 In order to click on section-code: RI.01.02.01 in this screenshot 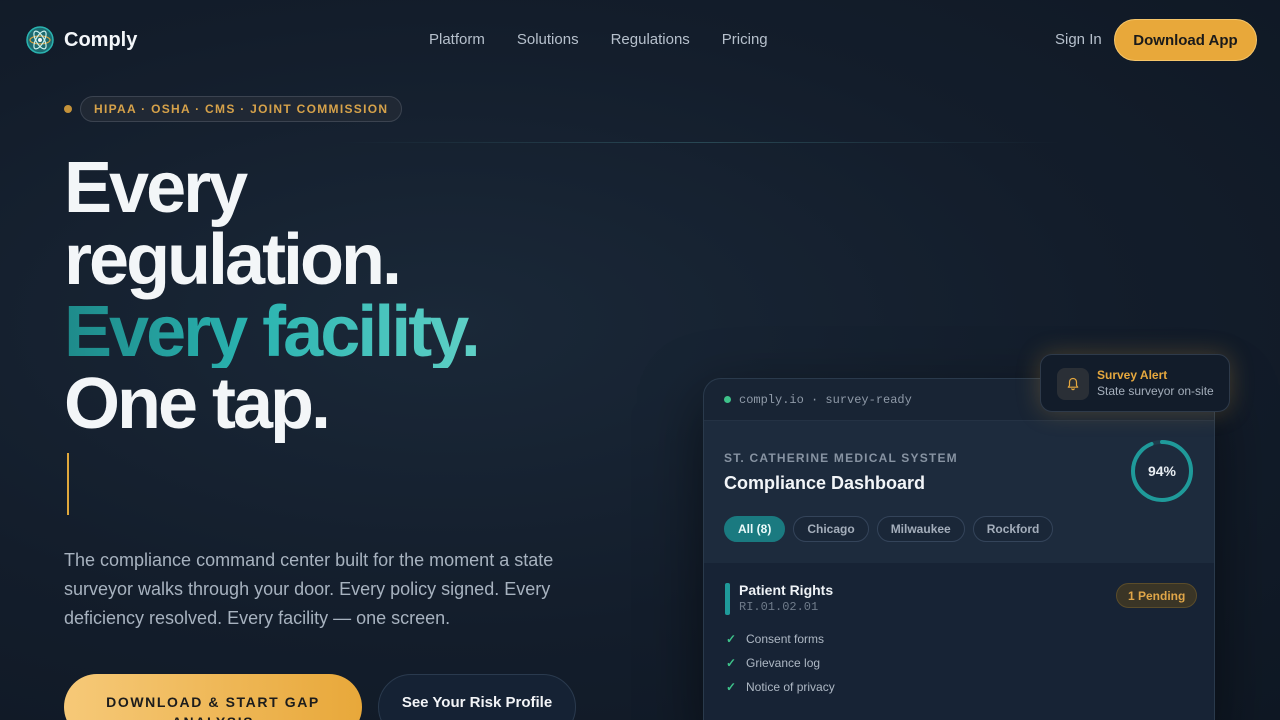, I will do `click(779, 607)`.